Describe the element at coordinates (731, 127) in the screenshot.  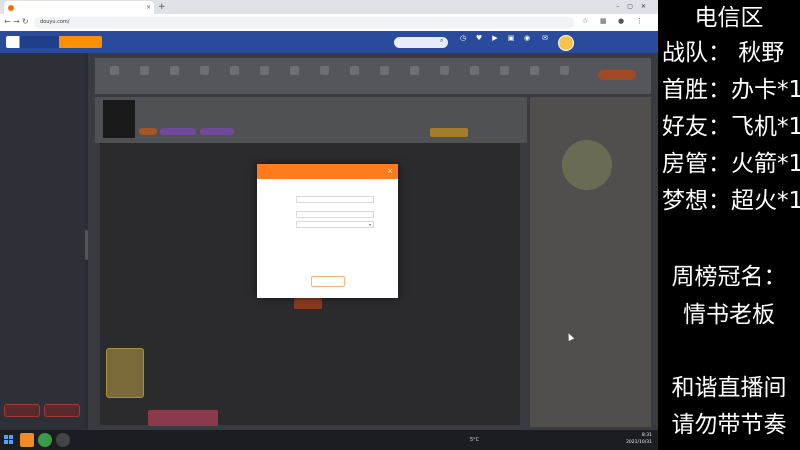
I see `overlay-friend: 好友：飞机*1` at that location.